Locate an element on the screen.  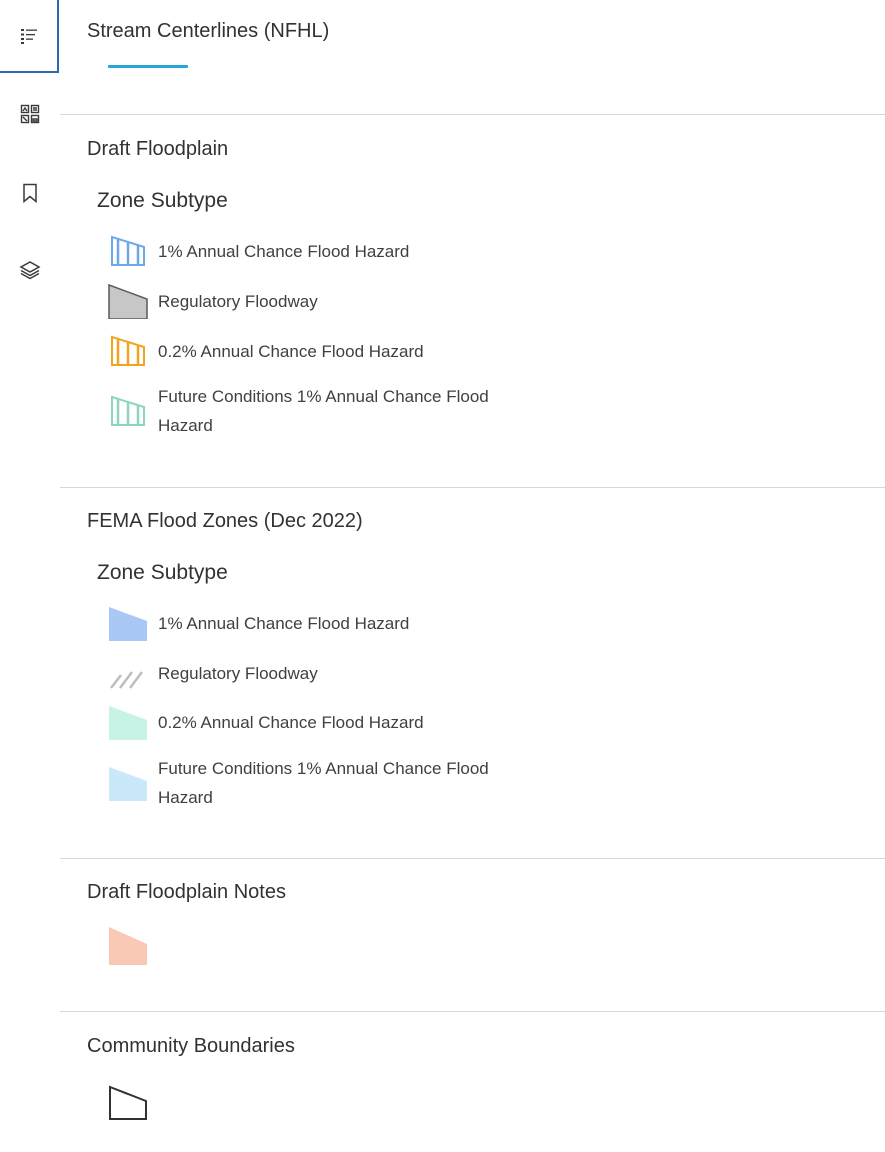
draft-floodplain-title: Draft Floodplain is located at coordinates (158, 149).